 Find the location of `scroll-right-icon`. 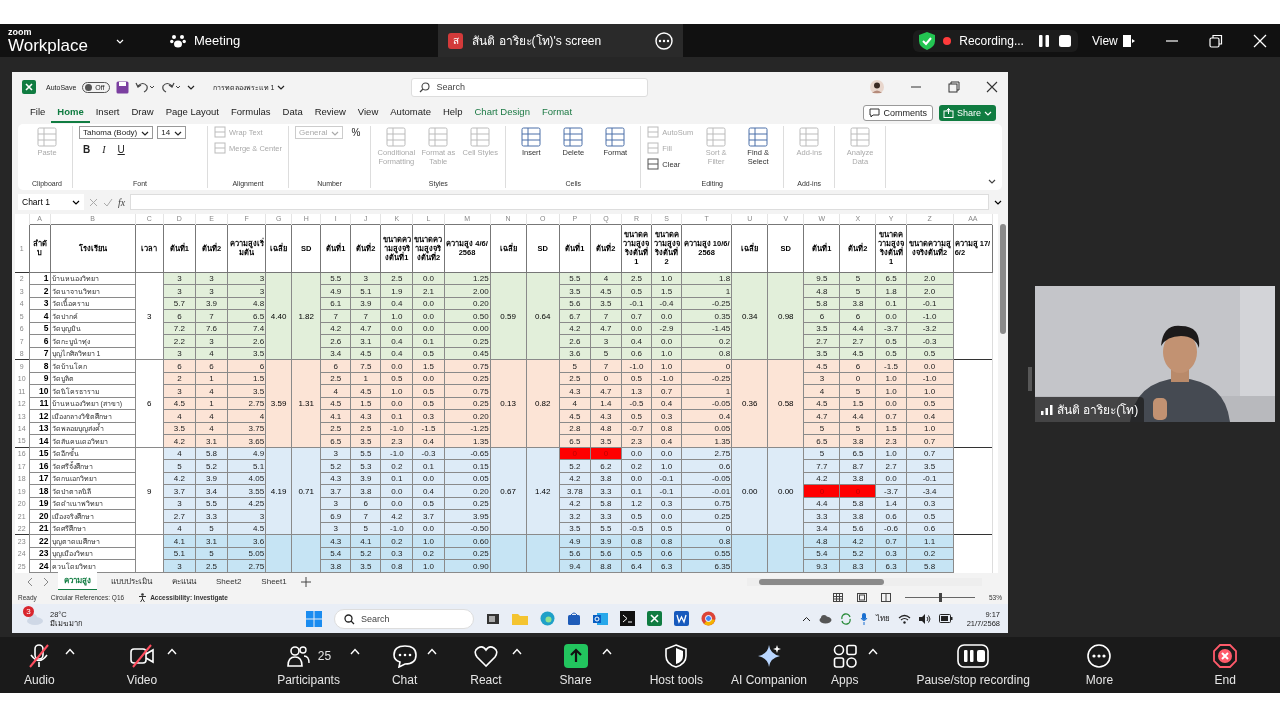

scroll-right-icon is located at coordinates (46, 581).